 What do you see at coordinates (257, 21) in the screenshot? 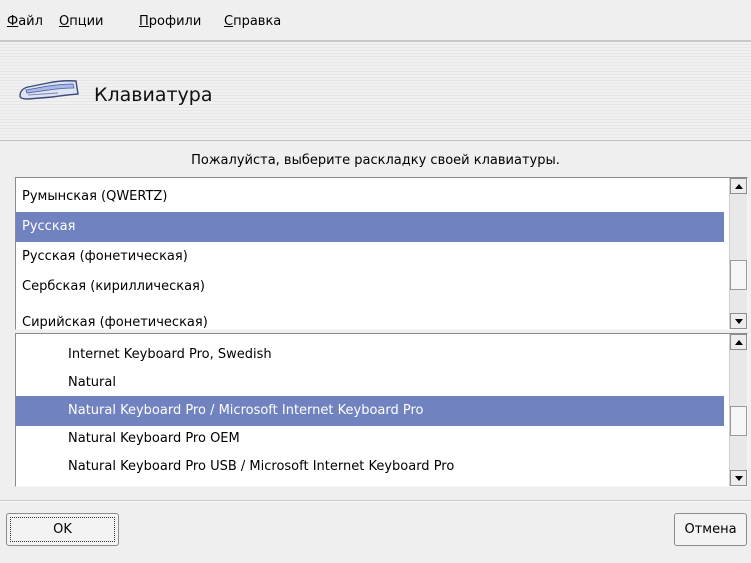
I see `menu-help-label: правка` at bounding box center [257, 21].